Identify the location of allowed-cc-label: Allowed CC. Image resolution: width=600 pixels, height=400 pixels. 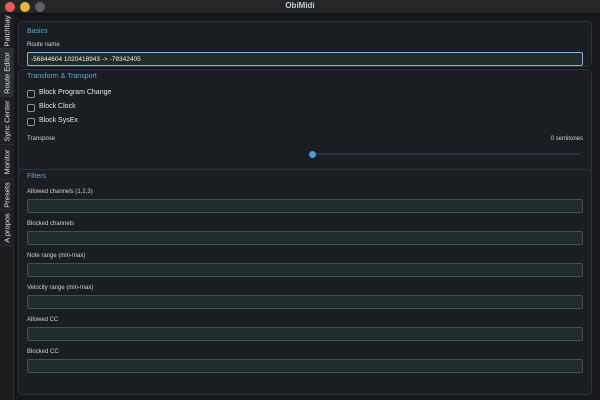
(43, 320).